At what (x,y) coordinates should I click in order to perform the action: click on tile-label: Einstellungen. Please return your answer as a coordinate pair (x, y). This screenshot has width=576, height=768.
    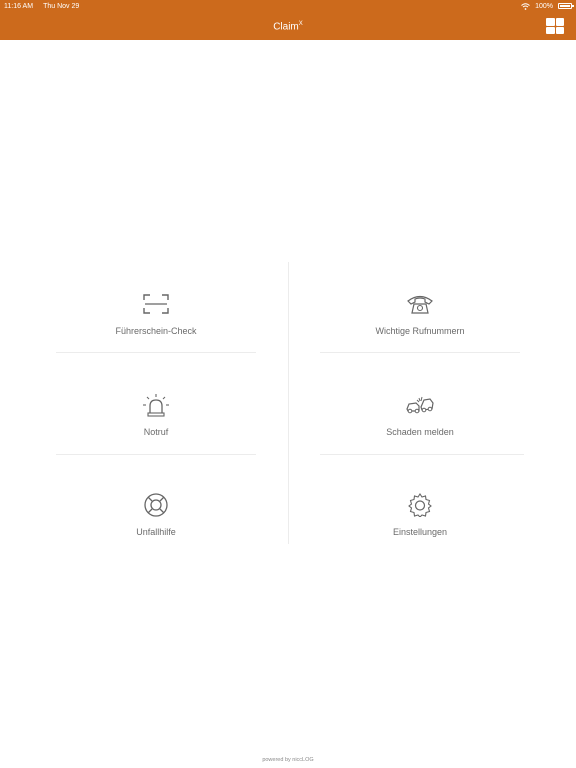
    Looking at the image, I should click on (420, 532).